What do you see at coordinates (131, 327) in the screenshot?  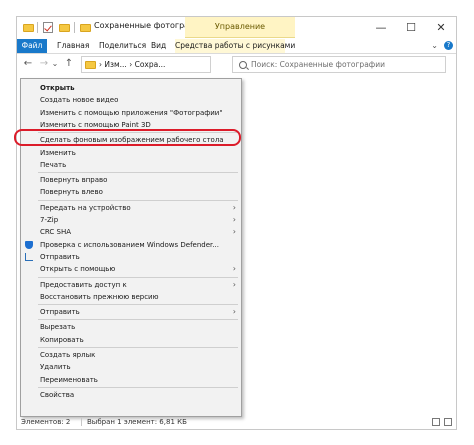 I see `menu-item: Вырезать` at bounding box center [131, 327].